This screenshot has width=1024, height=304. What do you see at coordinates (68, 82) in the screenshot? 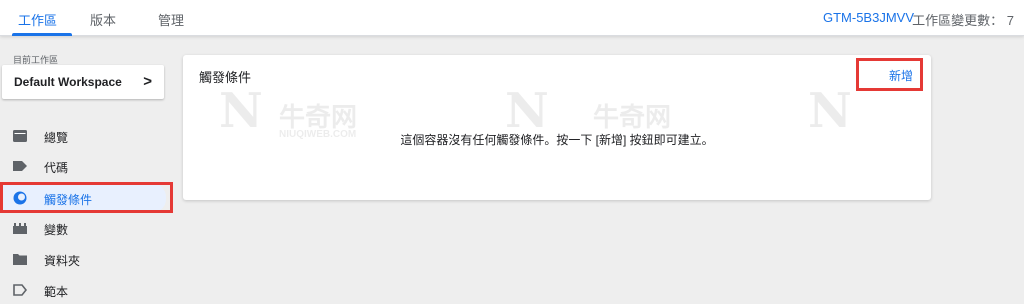
I see `workspace-name: Default Workspace` at bounding box center [68, 82].